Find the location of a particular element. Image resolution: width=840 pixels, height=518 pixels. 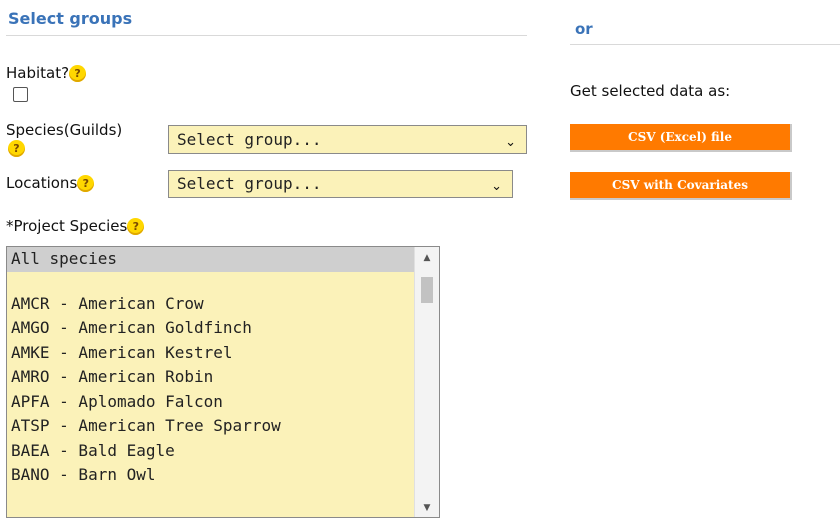

locations-select: Select group... ⌄ is located at coordinates (340, 184).